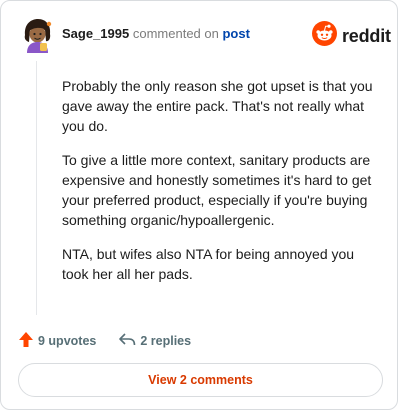 This screenshot has width=400, height=412. Describe the element at coordinates (166, 341) in the screenshot. I see `reply-count: 2 replies` at that location.